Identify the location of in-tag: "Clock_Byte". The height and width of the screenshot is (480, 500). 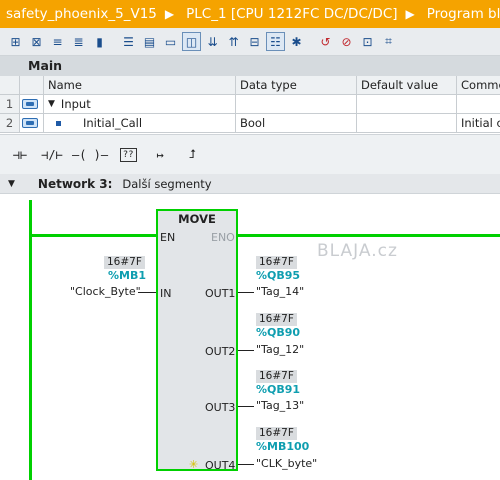
(105, 291).